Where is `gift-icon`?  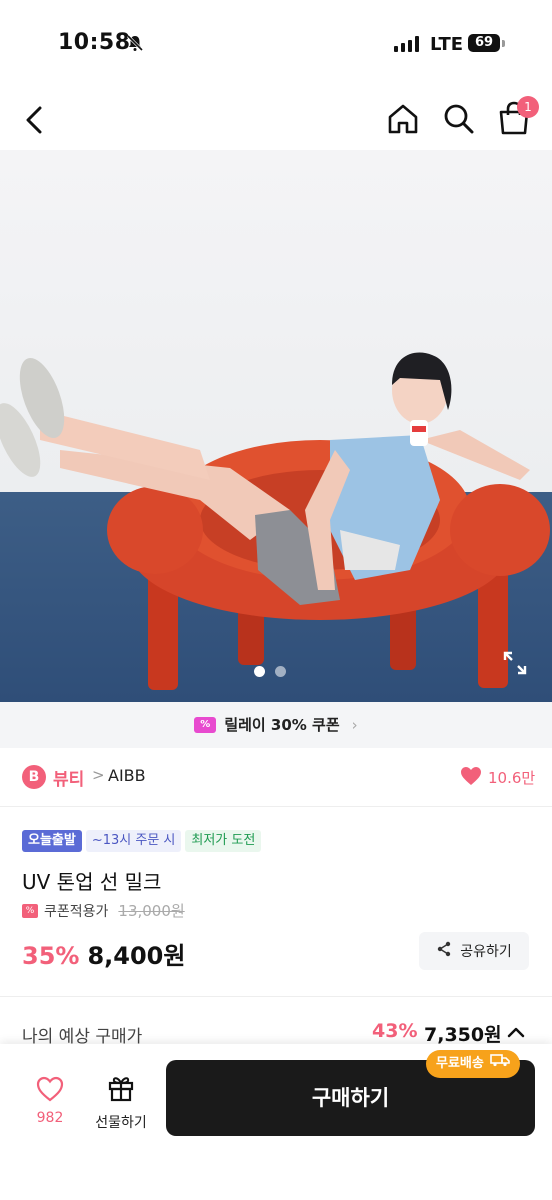 gift-icon is located at coordinates (121, 1091).